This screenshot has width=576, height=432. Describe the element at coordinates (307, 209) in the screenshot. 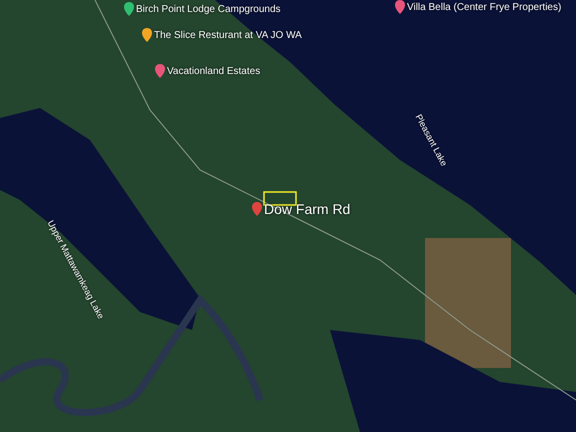

I see `road-label: Dow Farm Rd` at that location.